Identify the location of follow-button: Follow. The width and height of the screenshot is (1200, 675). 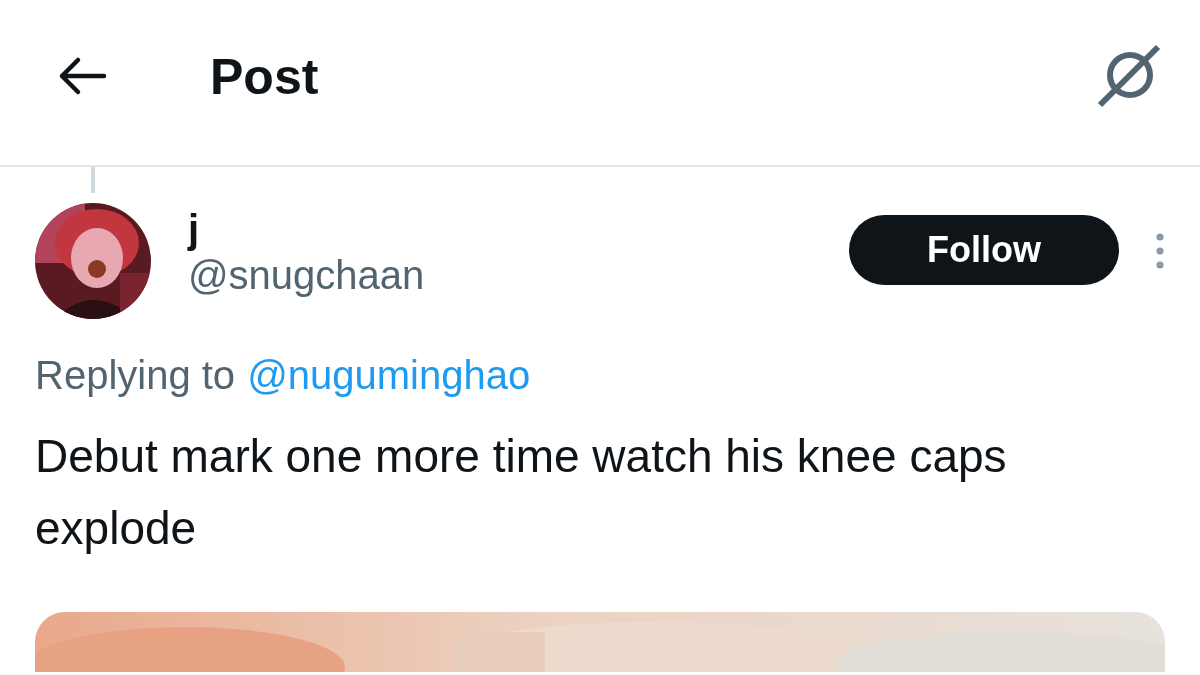
(984, 250).